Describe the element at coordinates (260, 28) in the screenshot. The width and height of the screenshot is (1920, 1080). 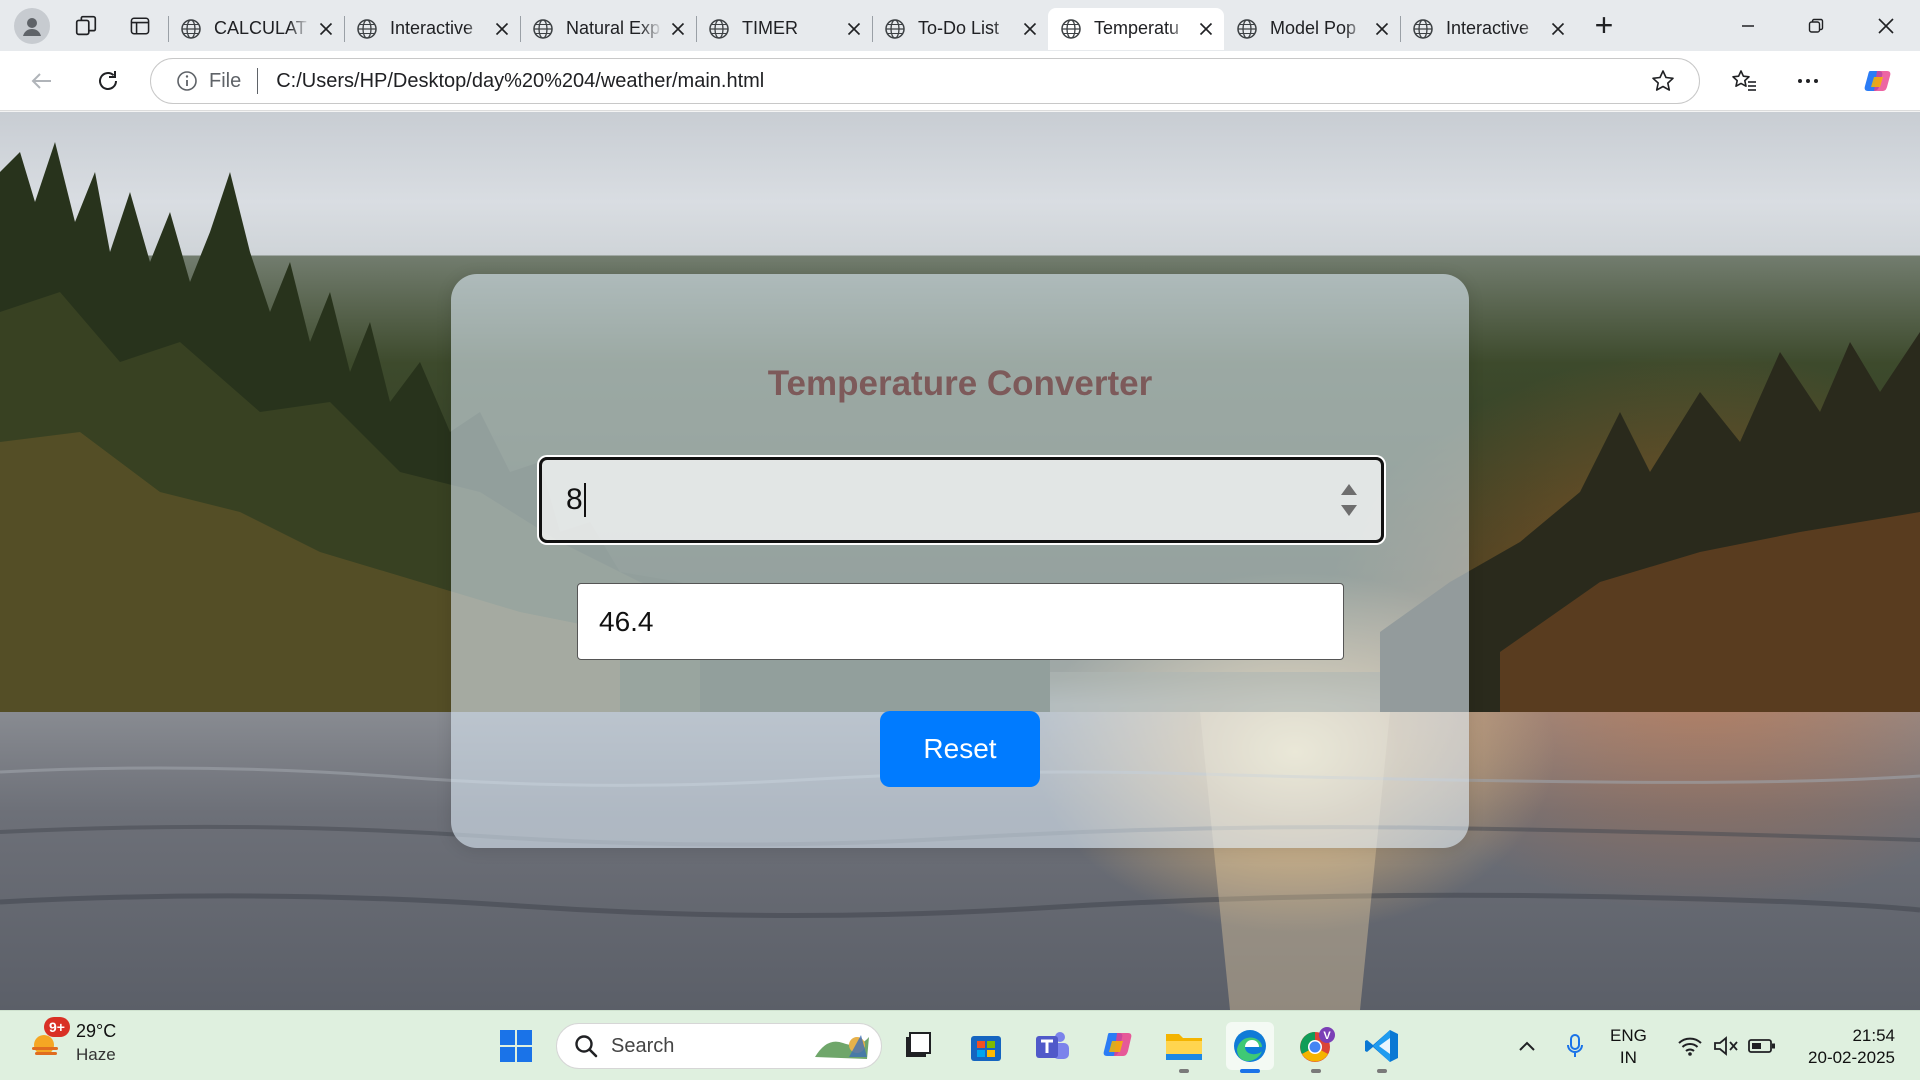
I see `tab-title: CALCULAT` at that location.